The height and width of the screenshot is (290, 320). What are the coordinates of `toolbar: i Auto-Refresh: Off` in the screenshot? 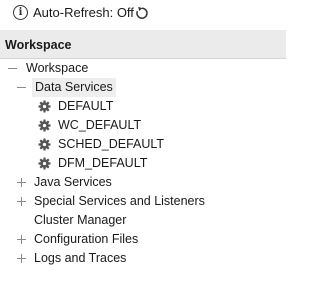 It's located at (143, 14).